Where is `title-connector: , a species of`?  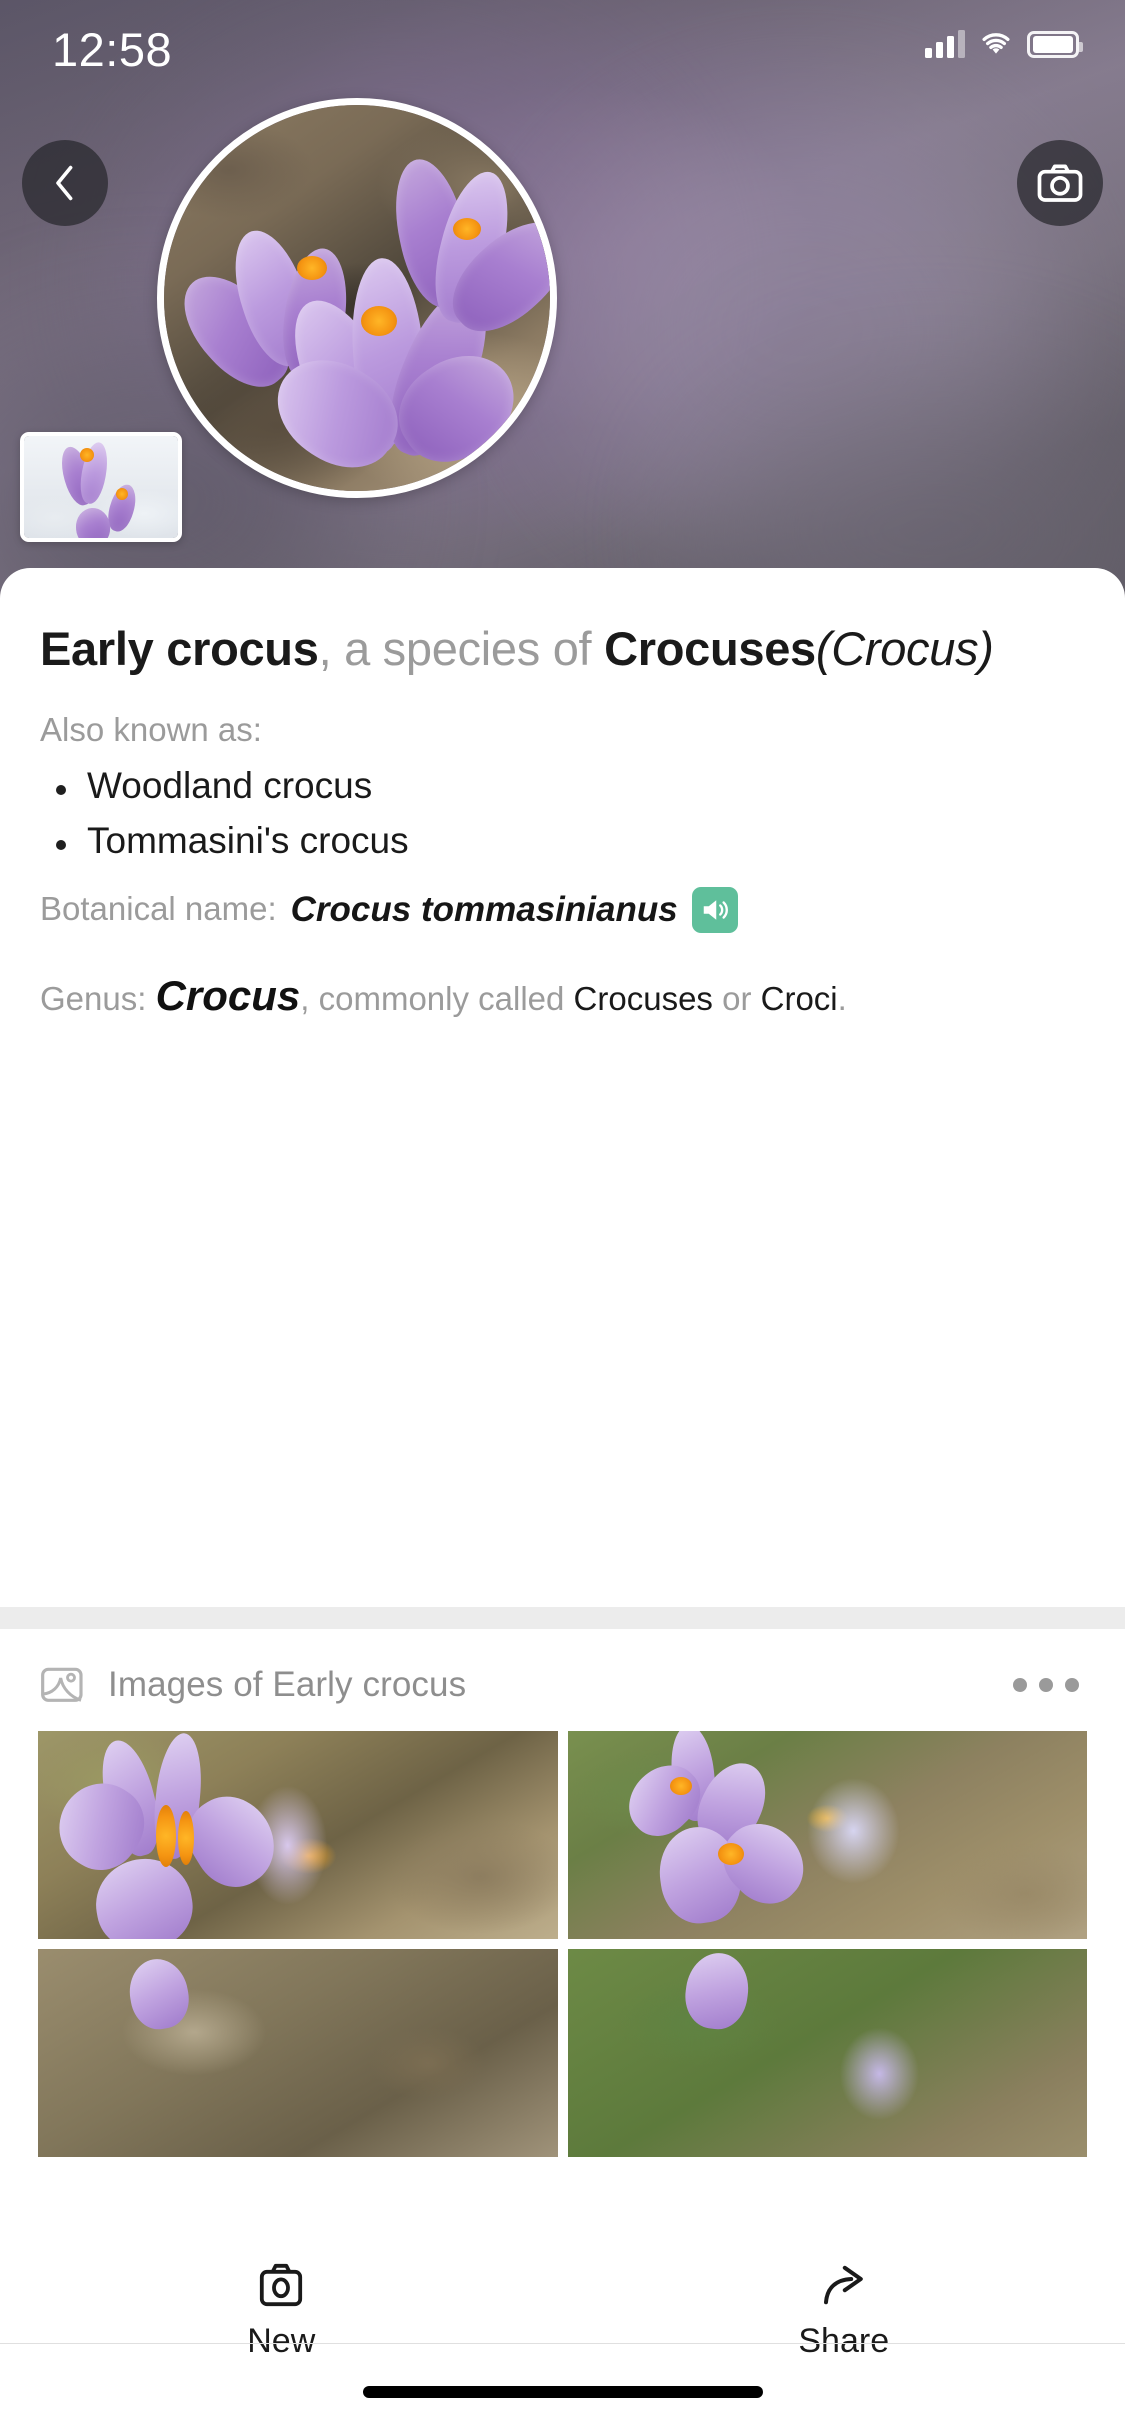
title-connector: , a species of is located at coordinates (455, 648).